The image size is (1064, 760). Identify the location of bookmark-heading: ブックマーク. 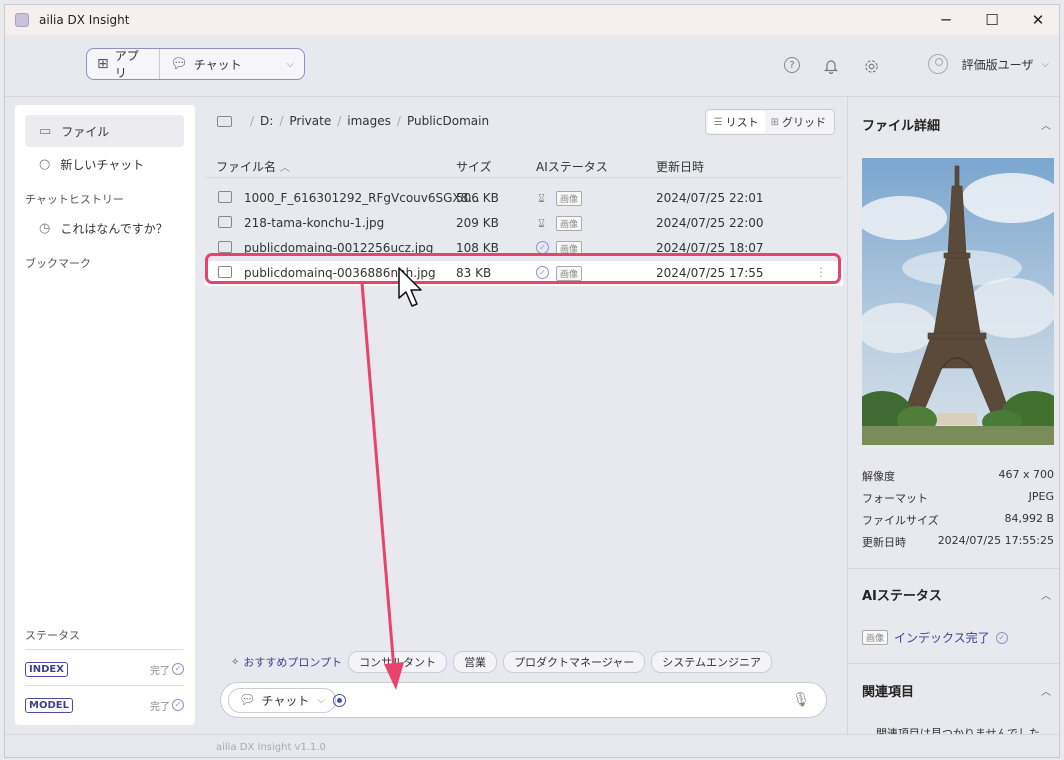
(58, 263).